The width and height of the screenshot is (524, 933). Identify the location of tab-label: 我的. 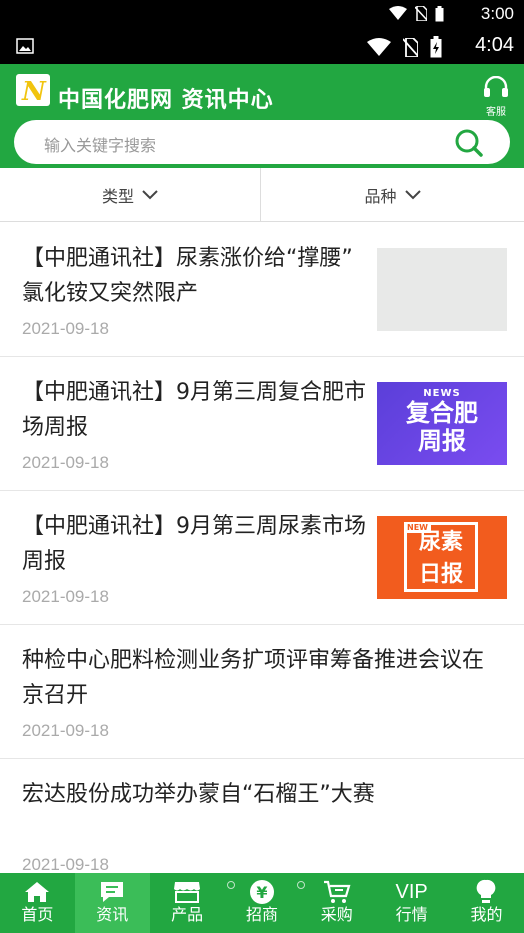
(486, 914).